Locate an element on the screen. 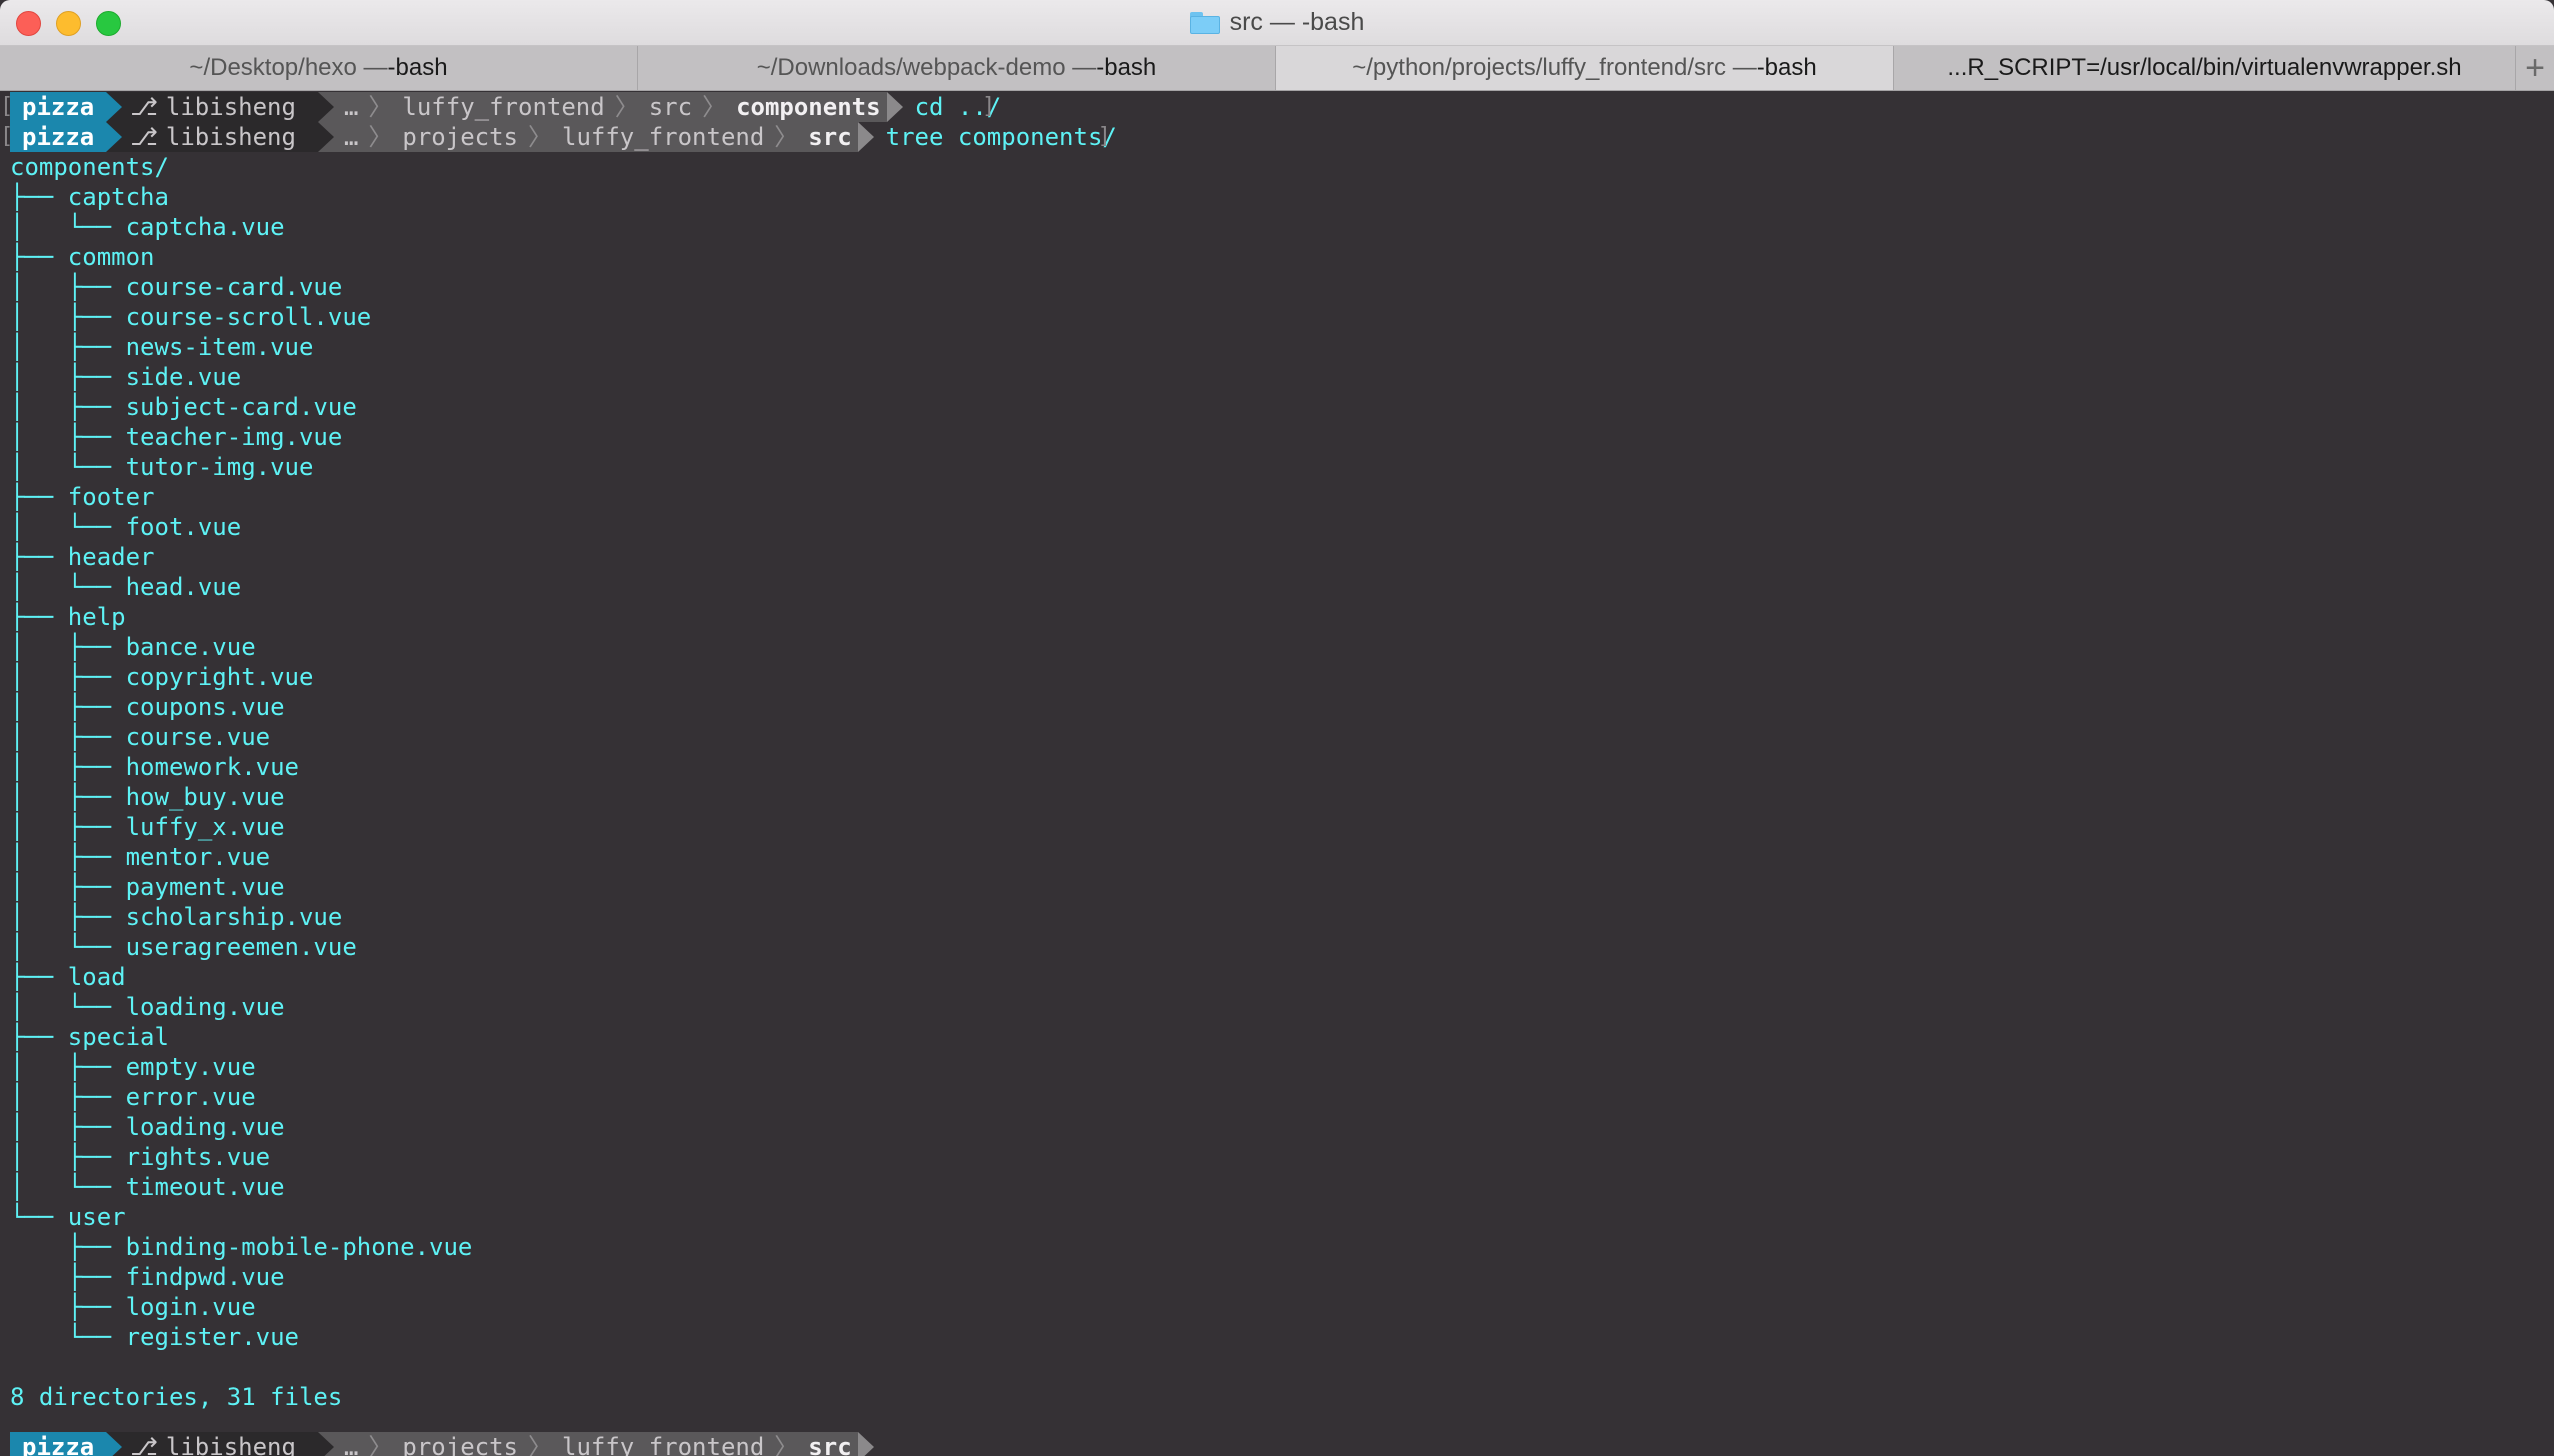  tree-line: │ ├── rights.vue is located at coordinates (140, 1157).